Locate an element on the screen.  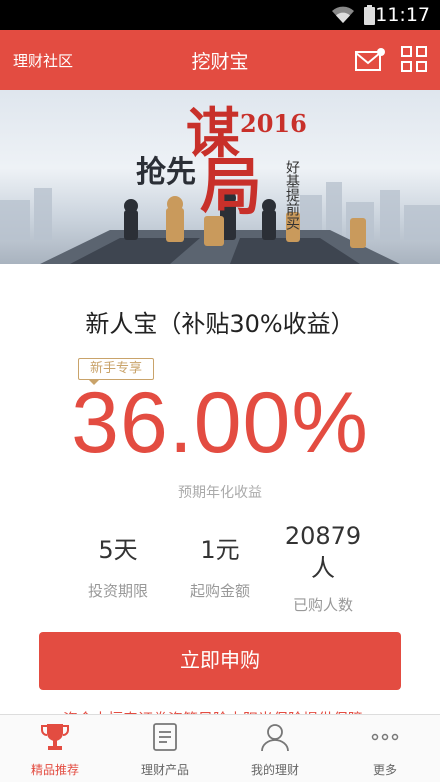
banner-headline-big: 局 is located at coordinates (231, 186).